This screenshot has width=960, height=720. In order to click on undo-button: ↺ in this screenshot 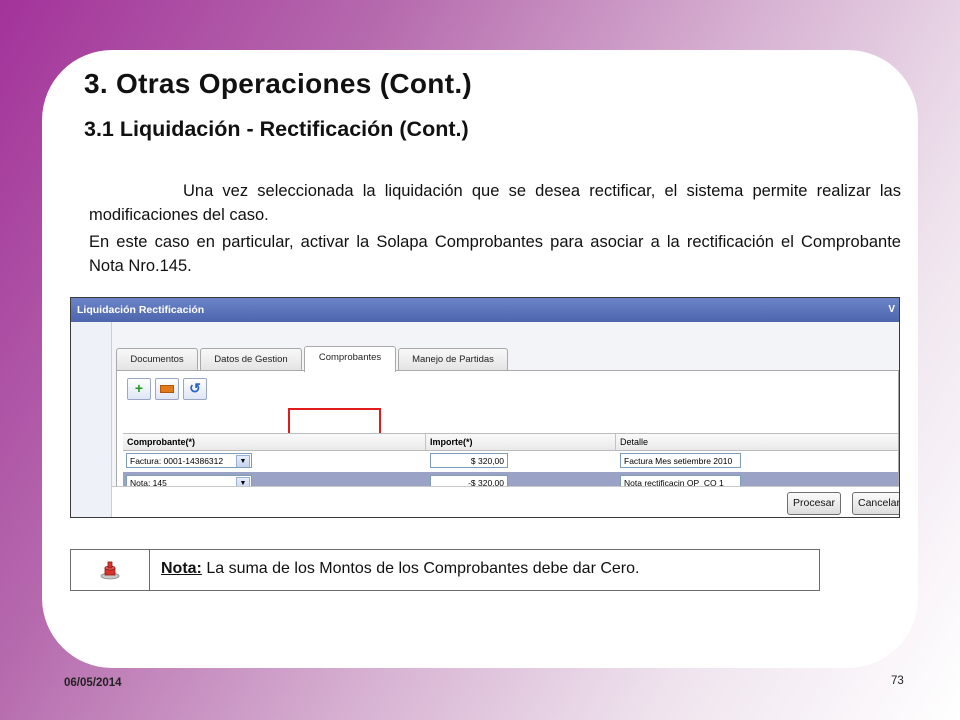, I will do `click(195, 389)`.